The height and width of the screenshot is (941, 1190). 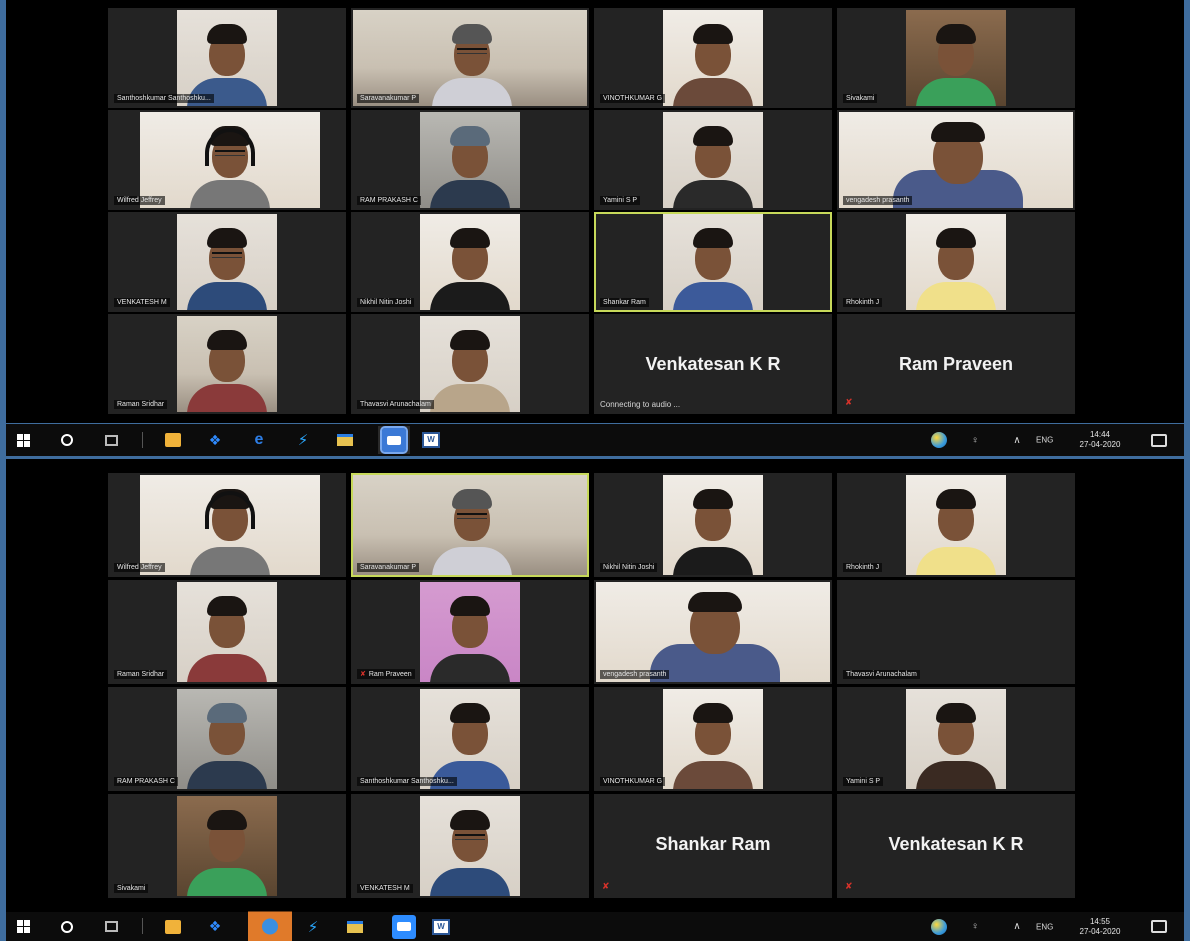 I want to click on participant-name: Raman Sridhar, so click(x=141, y=674).